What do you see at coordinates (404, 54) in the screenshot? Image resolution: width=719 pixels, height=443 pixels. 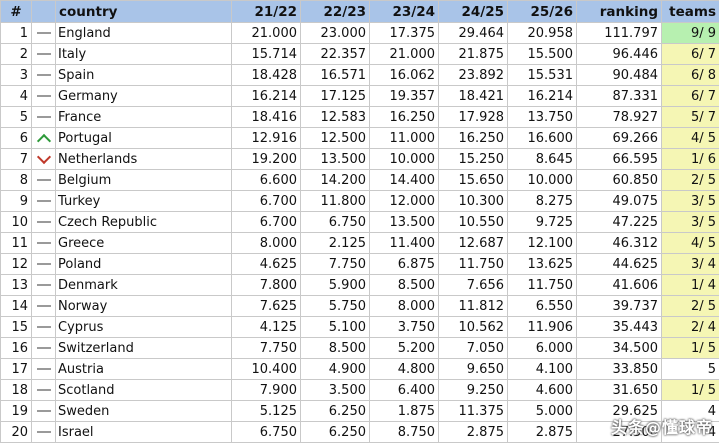 I see `season-23-24-cell: 21.000` at bounding box center [404, 54].